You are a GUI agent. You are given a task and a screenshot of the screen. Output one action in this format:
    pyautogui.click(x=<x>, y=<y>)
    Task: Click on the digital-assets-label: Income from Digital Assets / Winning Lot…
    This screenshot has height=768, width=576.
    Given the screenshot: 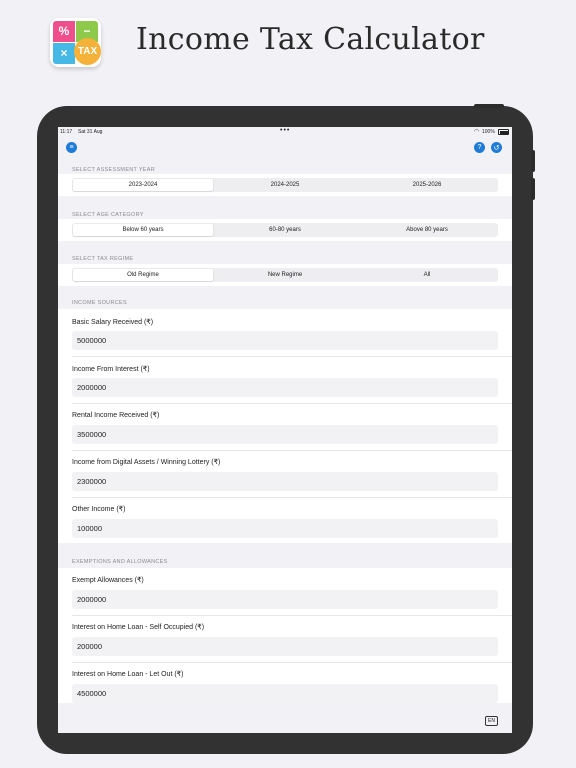 What is the action you would take?
    pyautogui.click(x=146, y=462)
    